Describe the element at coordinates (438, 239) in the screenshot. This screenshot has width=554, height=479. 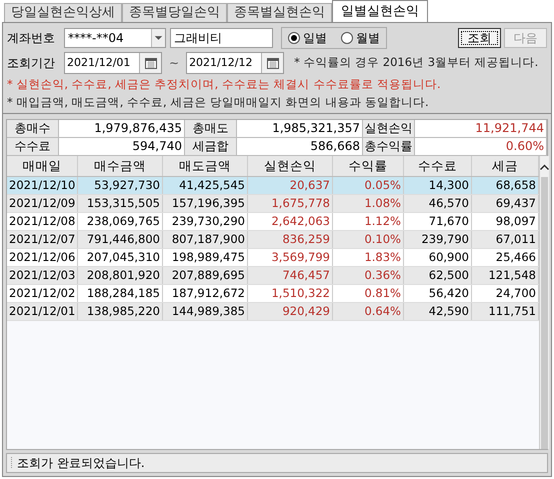
I see `table-cell: 239,790` at that location.